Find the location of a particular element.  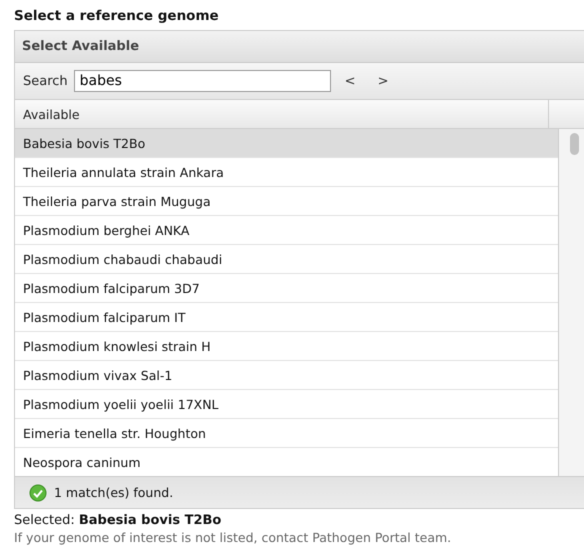

scrollbar is located at coordinates (571, 302).